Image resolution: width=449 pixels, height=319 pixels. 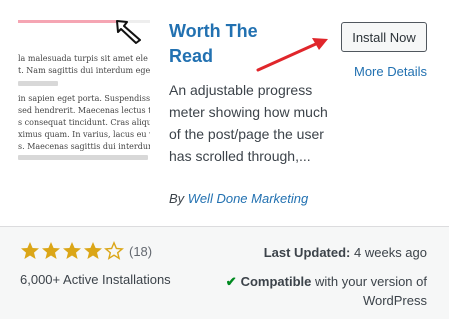 I want to click on more-details-link: More Details, so click(x=390, y=71).